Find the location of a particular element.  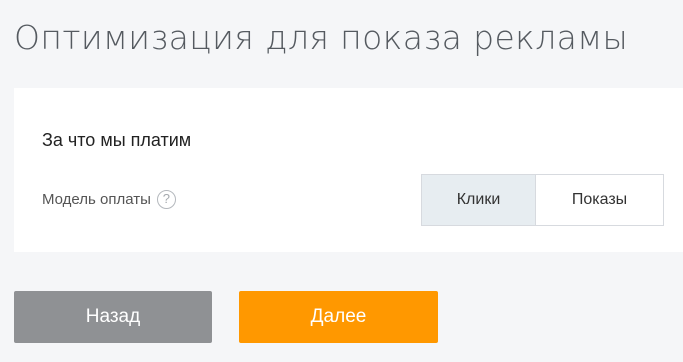

payment-model-label: Модель оплаты is located at coordinates (96, 199).